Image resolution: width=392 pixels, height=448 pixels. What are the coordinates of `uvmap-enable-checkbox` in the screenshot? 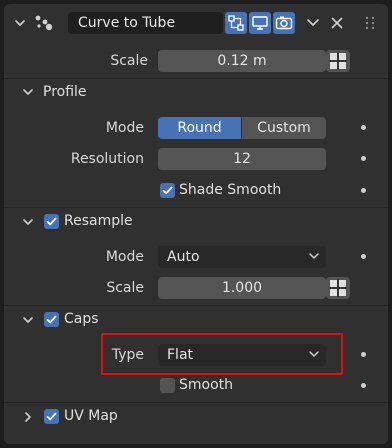 It's located at (51, 416).